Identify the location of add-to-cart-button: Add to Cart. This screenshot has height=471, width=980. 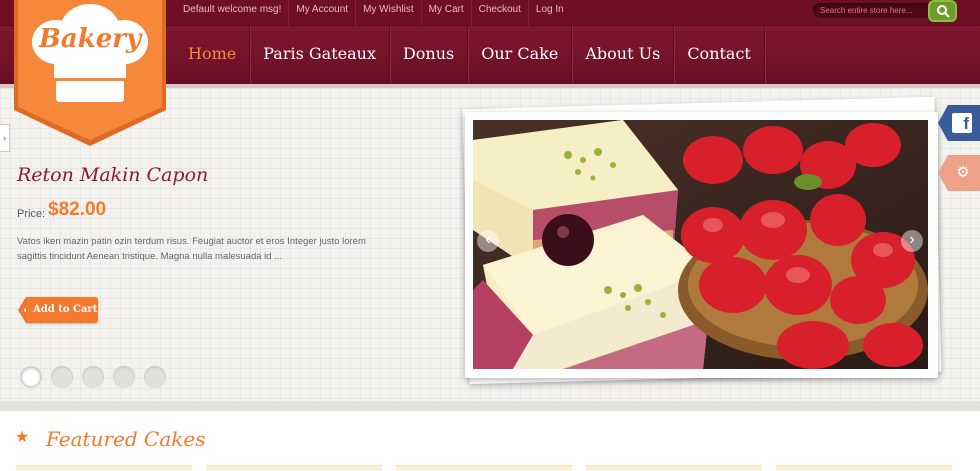
(58, 310).